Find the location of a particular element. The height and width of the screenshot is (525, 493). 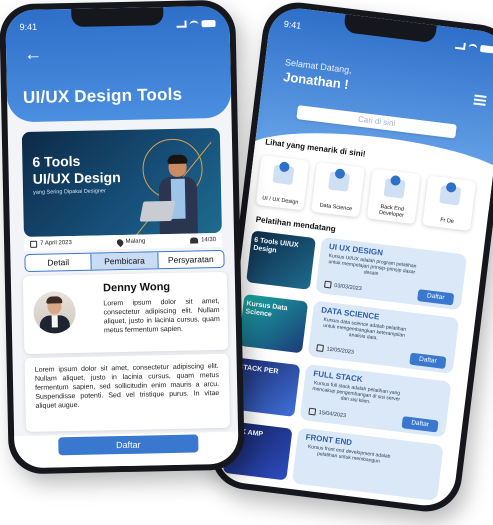

meta-quota: 14/30 is located at coordinates (203, 240).